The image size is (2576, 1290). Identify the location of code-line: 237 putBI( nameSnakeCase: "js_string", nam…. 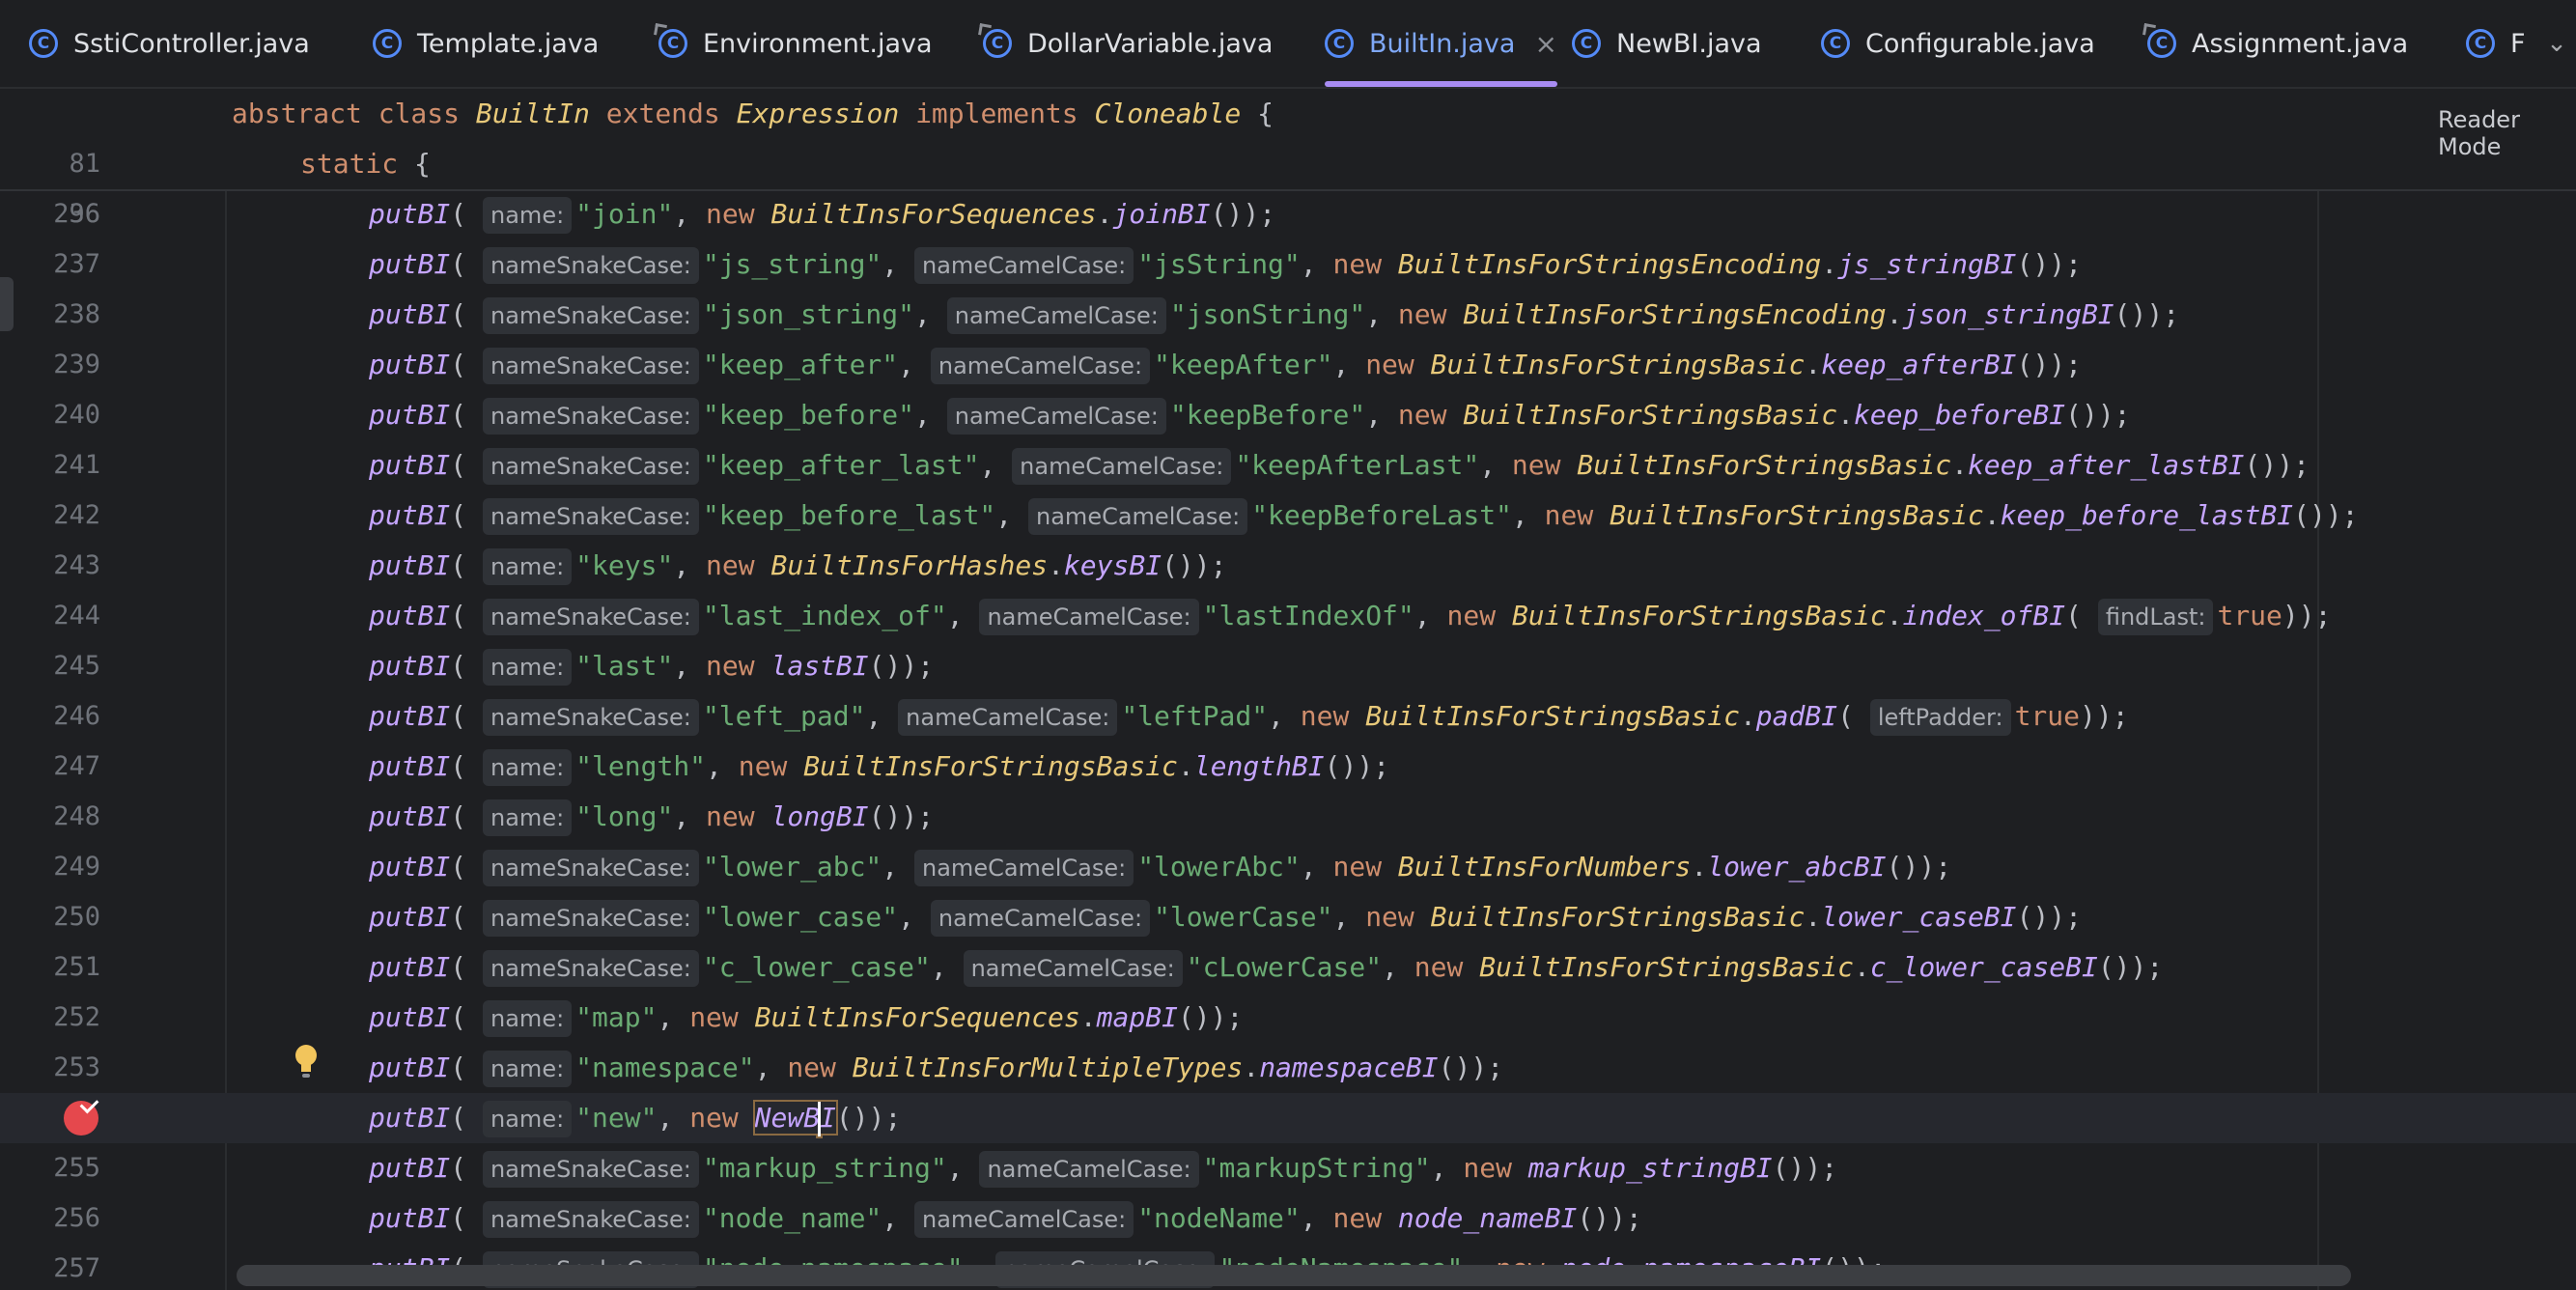
(1288, 264).